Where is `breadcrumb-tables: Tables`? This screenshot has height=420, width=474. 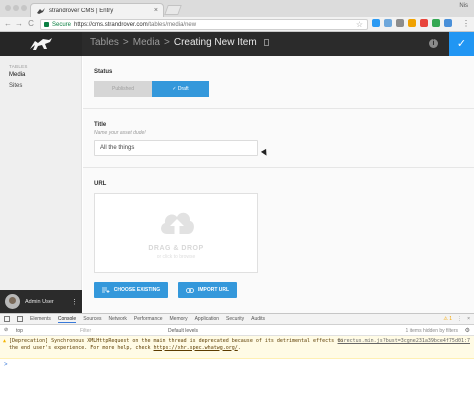 breadcrumb-tables: Tables is located at coordinates (104, 42).